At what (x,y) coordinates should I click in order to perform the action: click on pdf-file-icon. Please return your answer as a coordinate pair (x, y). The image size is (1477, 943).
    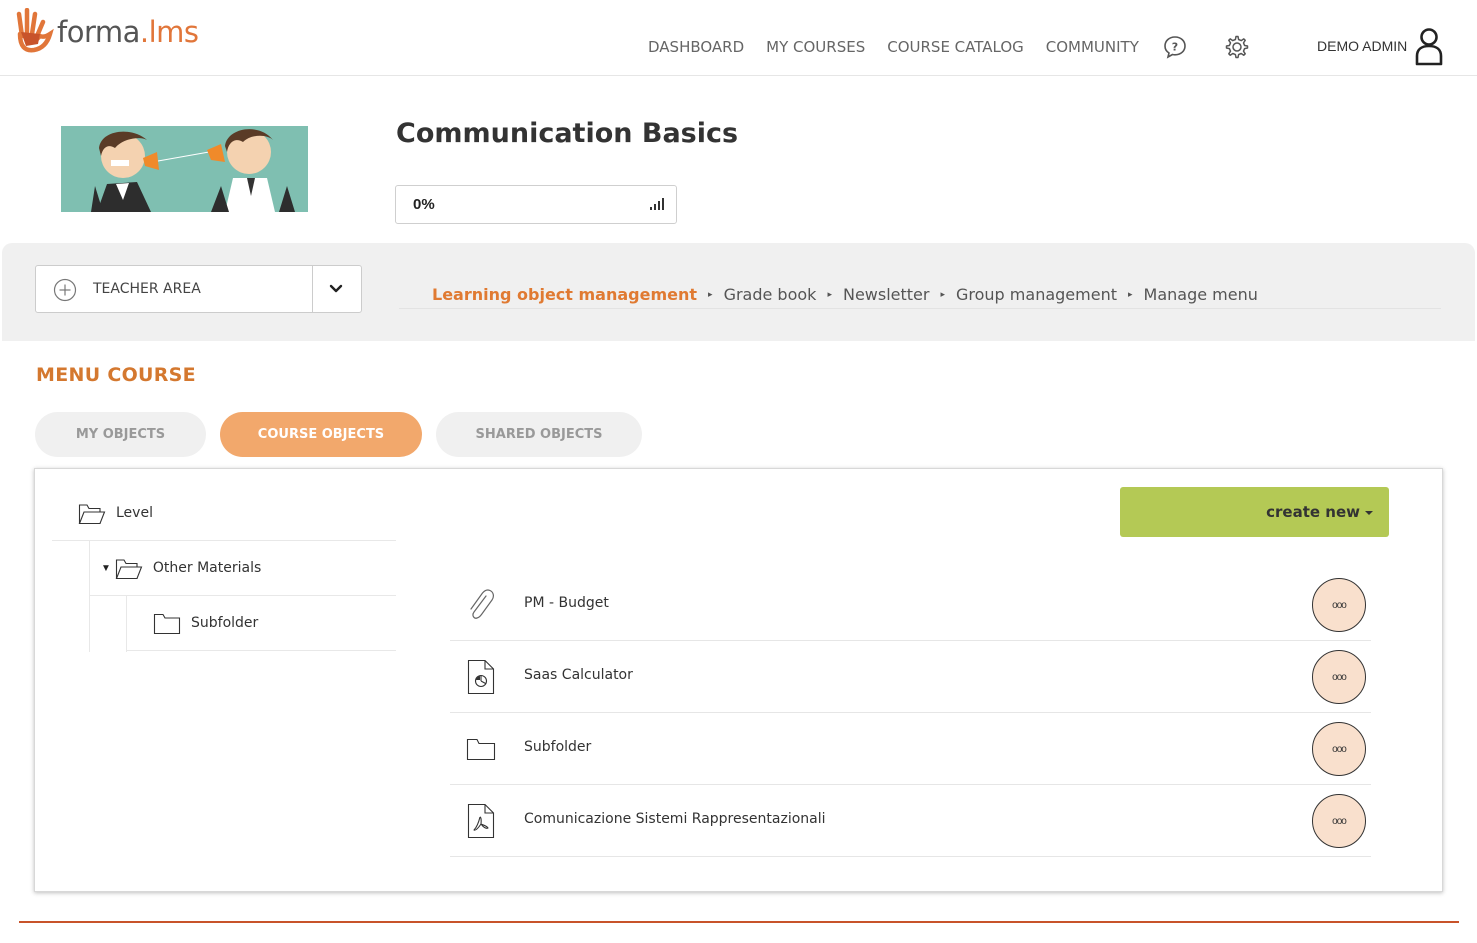
    Looking at the image, I should click on (481, 821).